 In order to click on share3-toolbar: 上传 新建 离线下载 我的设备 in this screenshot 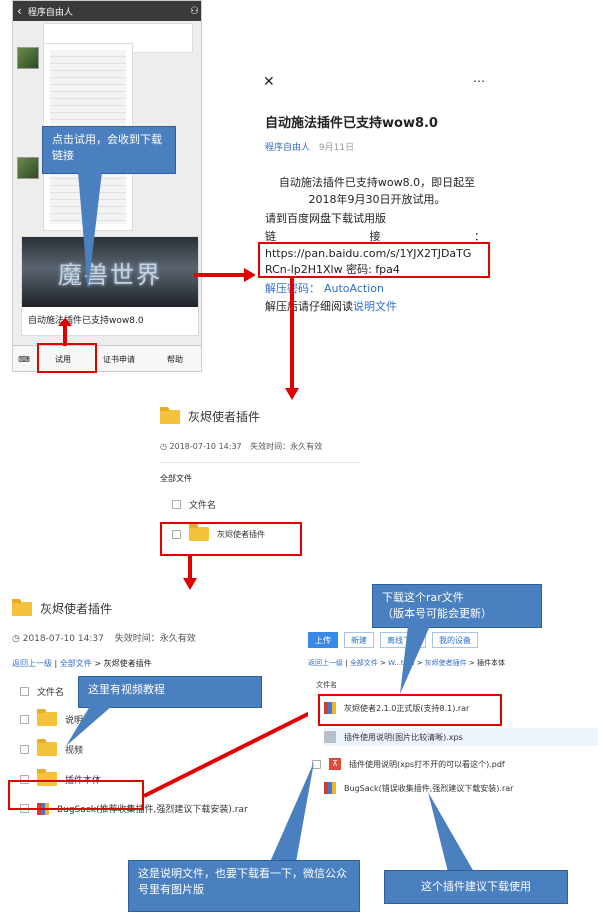, I will do `click(453, 640)`.